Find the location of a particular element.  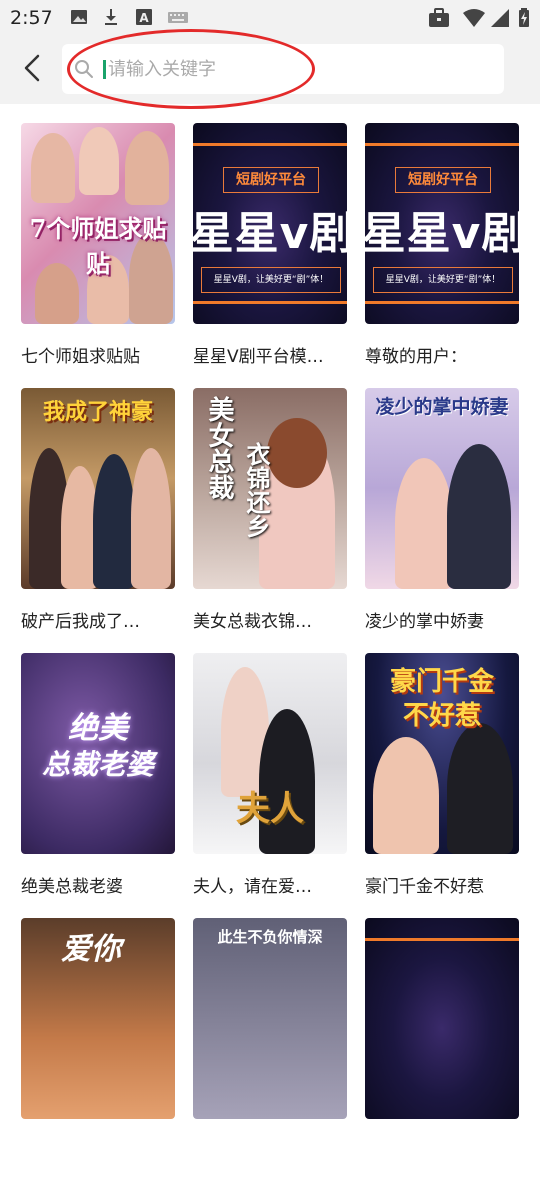

poster-title-text: 我成了神豪 is located at coordinates (97, 412).